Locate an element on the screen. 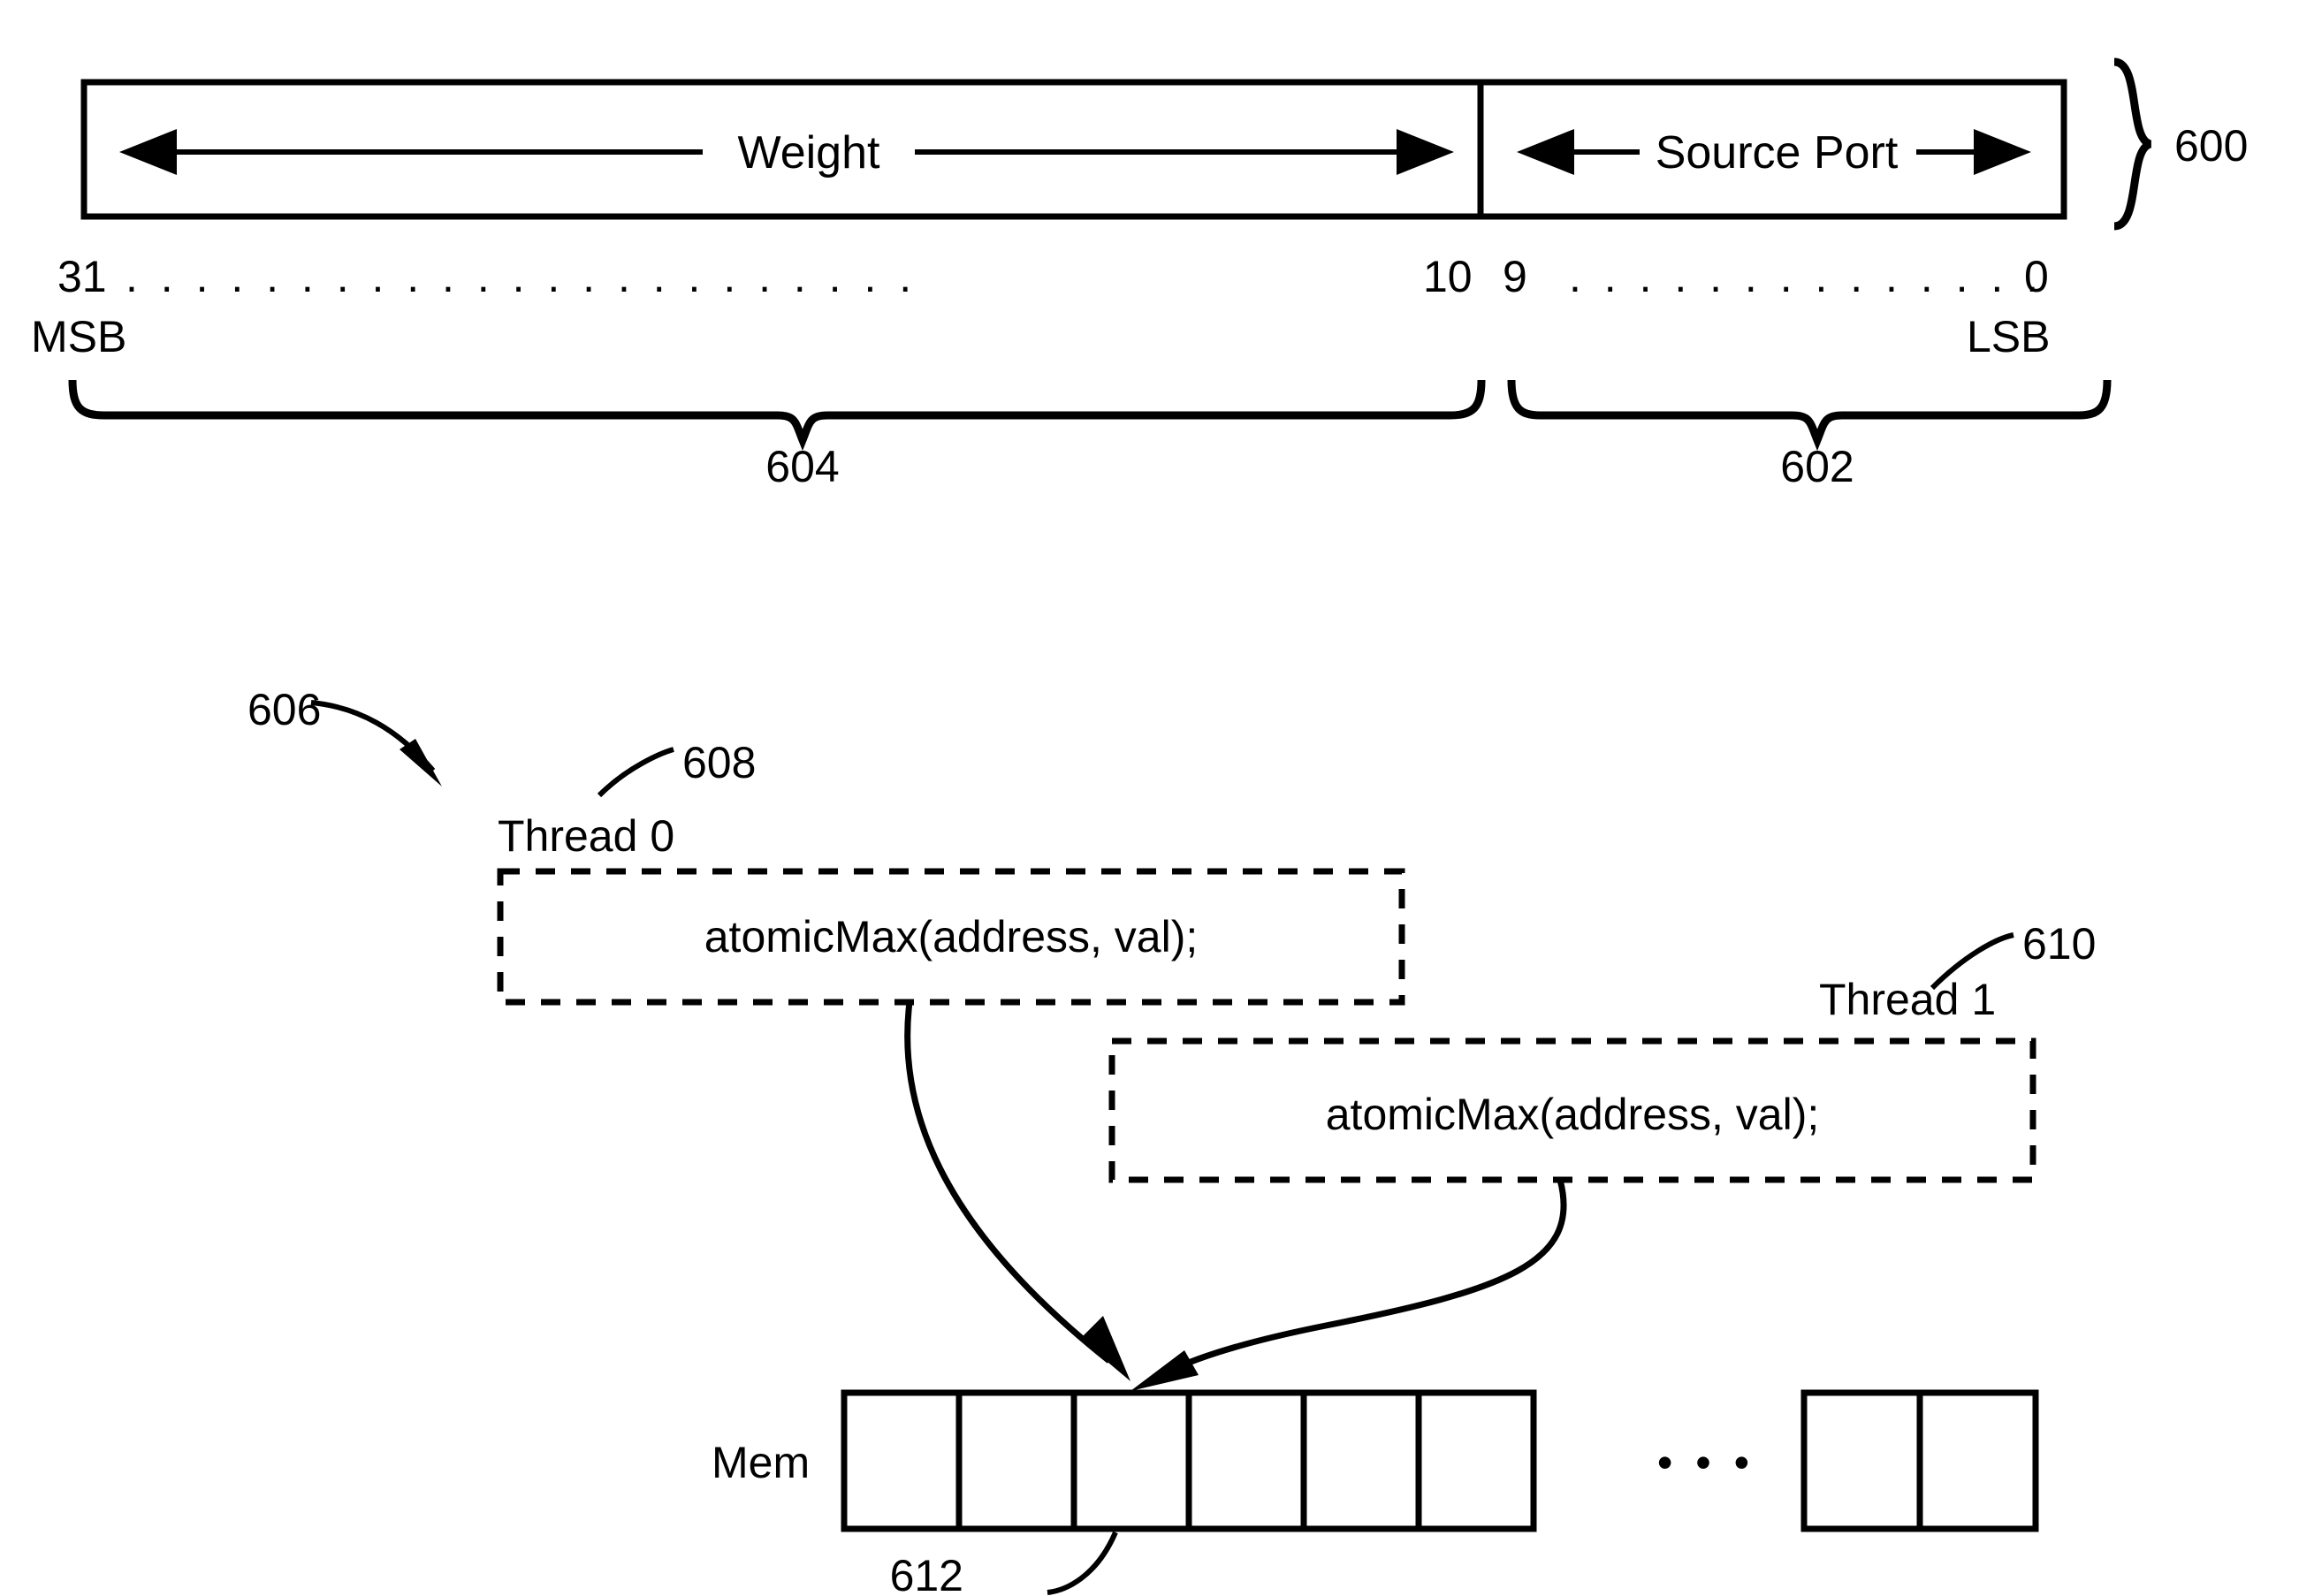 Image resolution: width=2299 pixels, height=1596 pixels. weight-ref-label: 604 is located at coordinates (802, 466).